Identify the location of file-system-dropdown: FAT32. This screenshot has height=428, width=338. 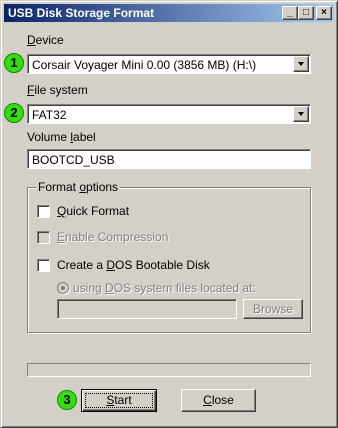
(169, 114).